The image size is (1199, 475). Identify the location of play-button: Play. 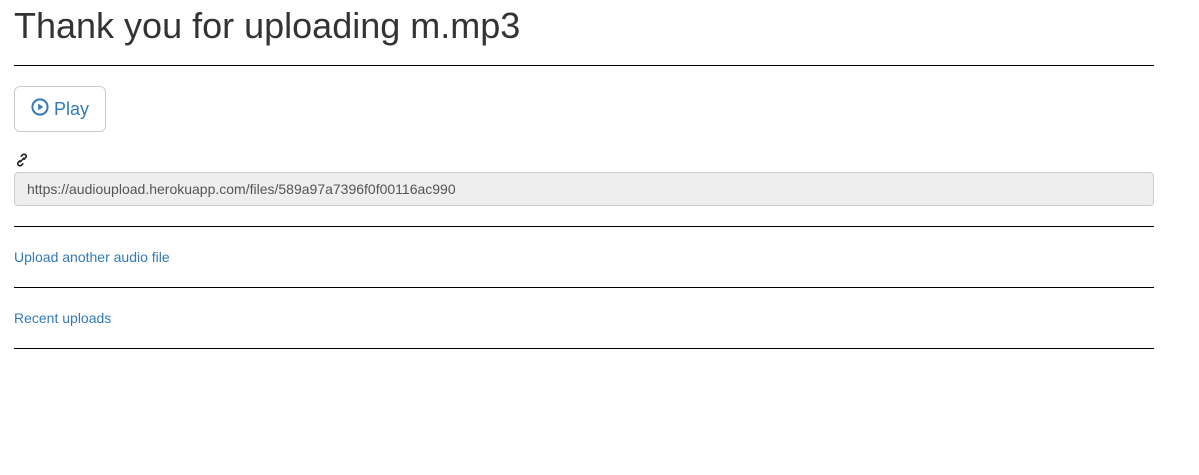
(60, 109).